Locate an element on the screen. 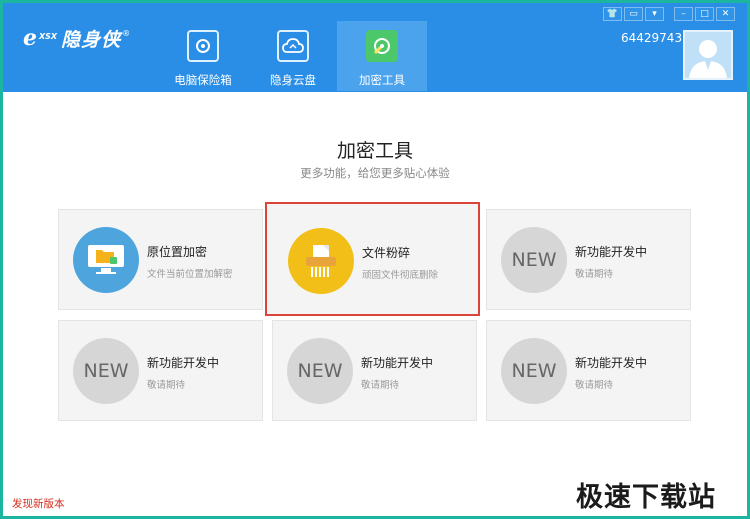  cloud-icon is located at coordinates (293, 46).